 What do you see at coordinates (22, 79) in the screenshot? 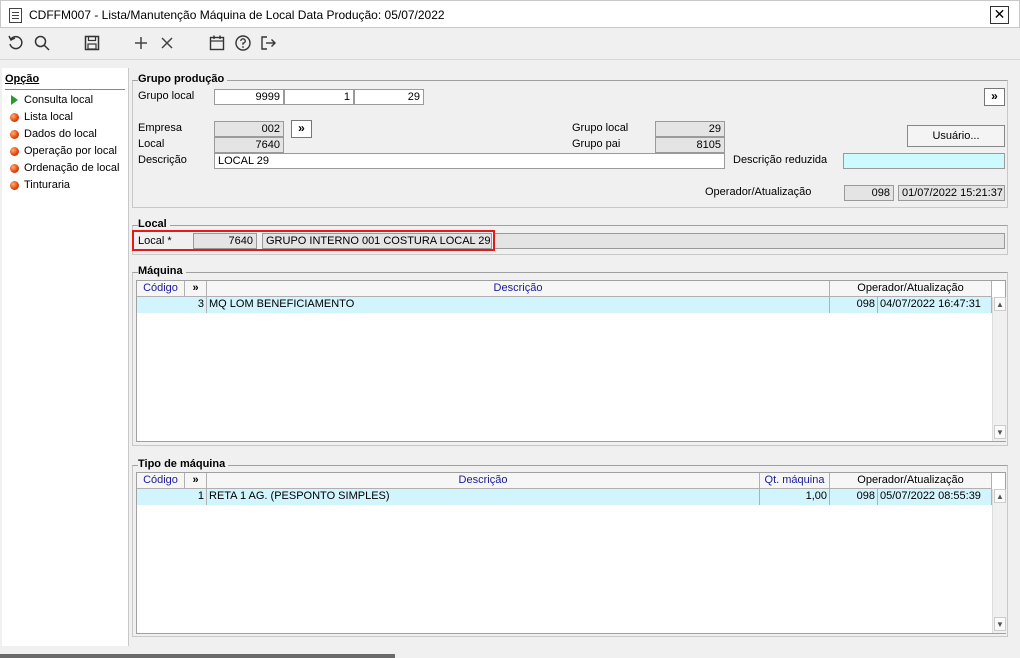
I see `sidebar-heading: Opção` at bounding box center [22, 79].